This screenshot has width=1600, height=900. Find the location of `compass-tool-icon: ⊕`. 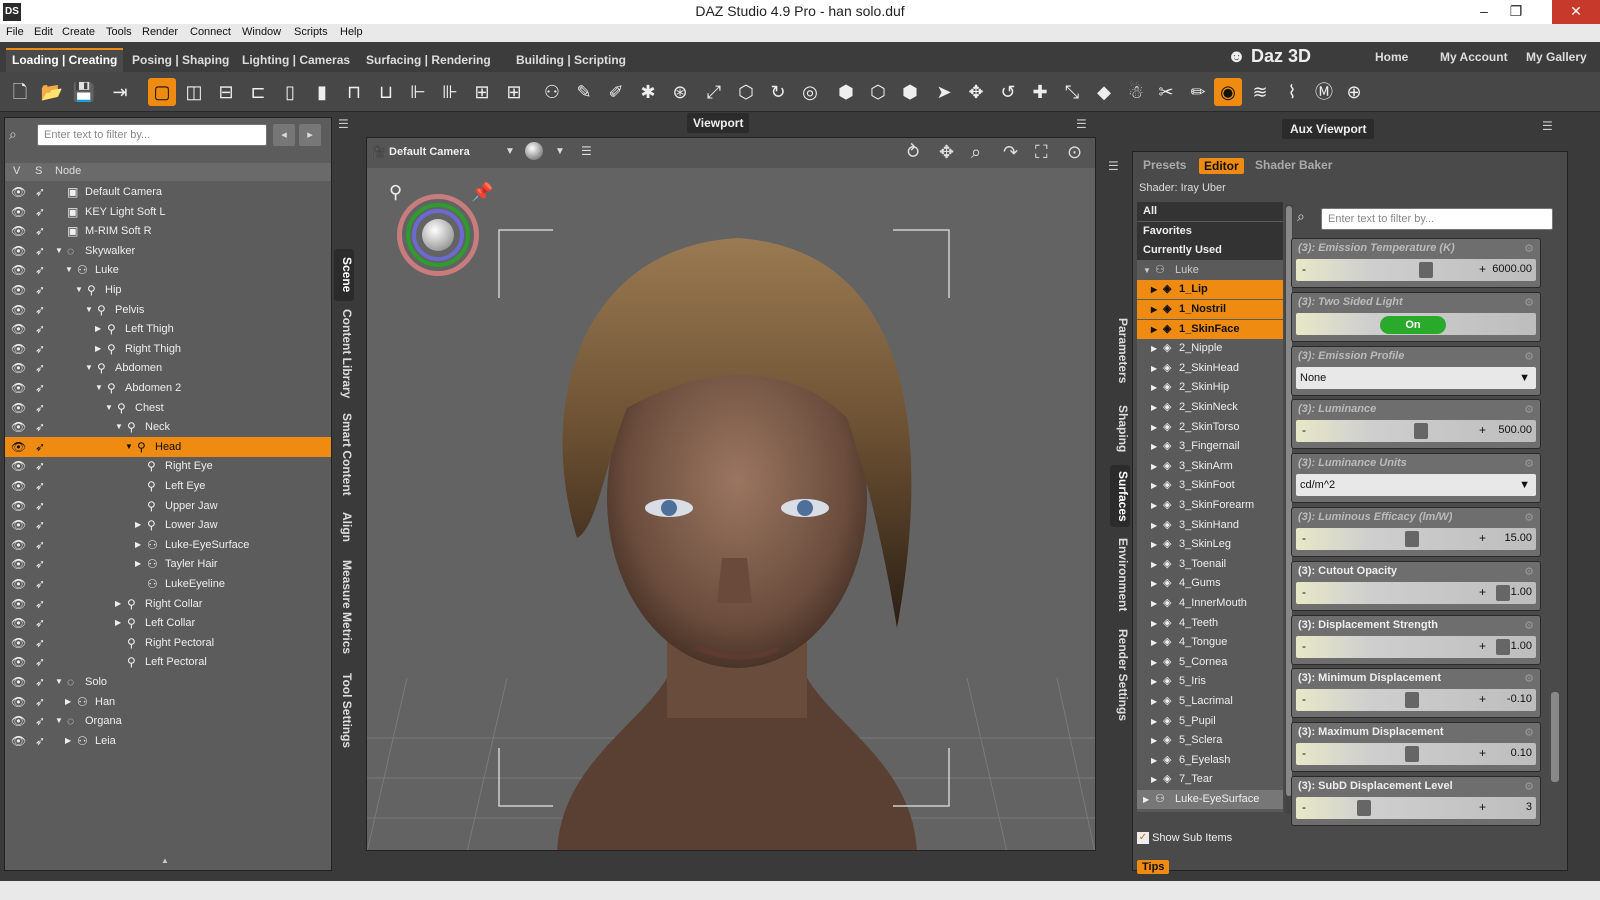

compass-tool-icon: ⊕ is located at coordinates (1354, 92).